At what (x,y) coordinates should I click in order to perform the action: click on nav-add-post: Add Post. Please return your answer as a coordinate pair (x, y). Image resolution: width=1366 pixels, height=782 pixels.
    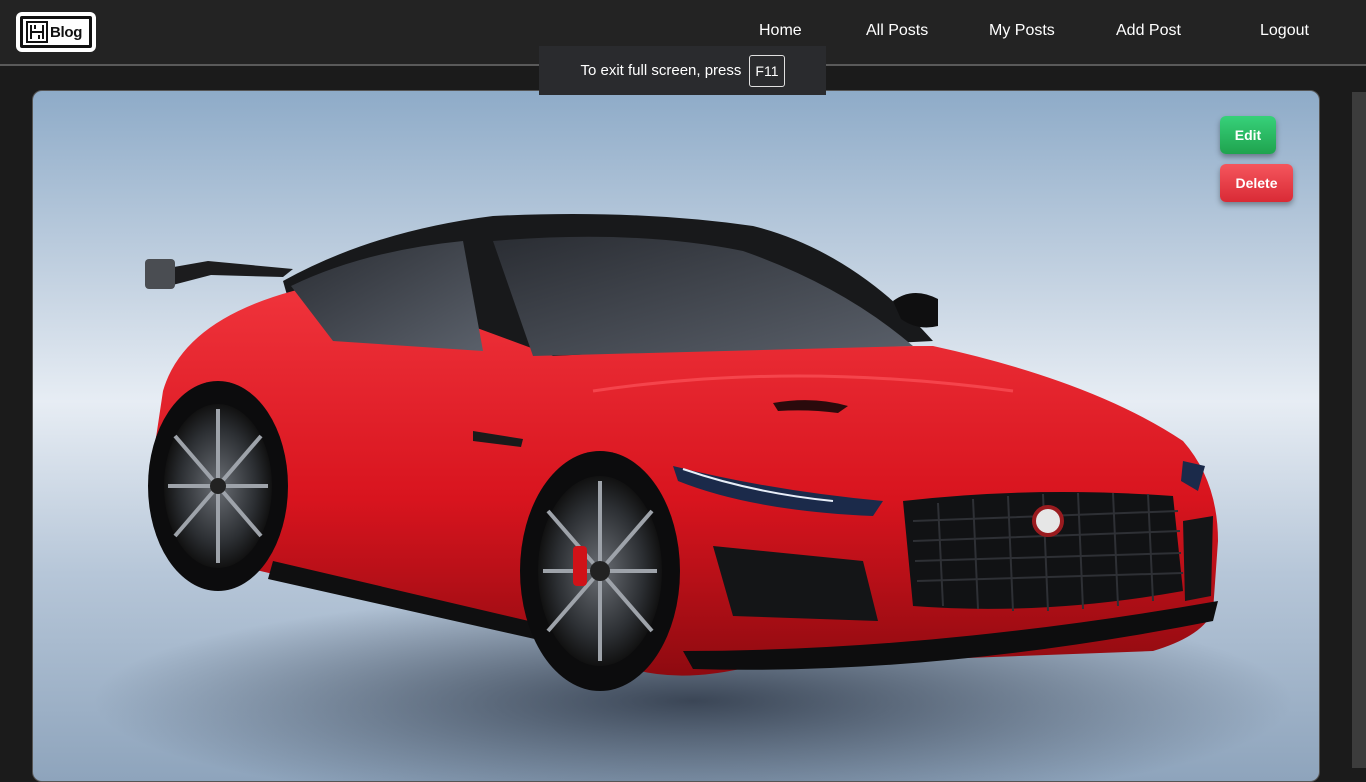
    Looking at the image, I should click on (1148, 31).